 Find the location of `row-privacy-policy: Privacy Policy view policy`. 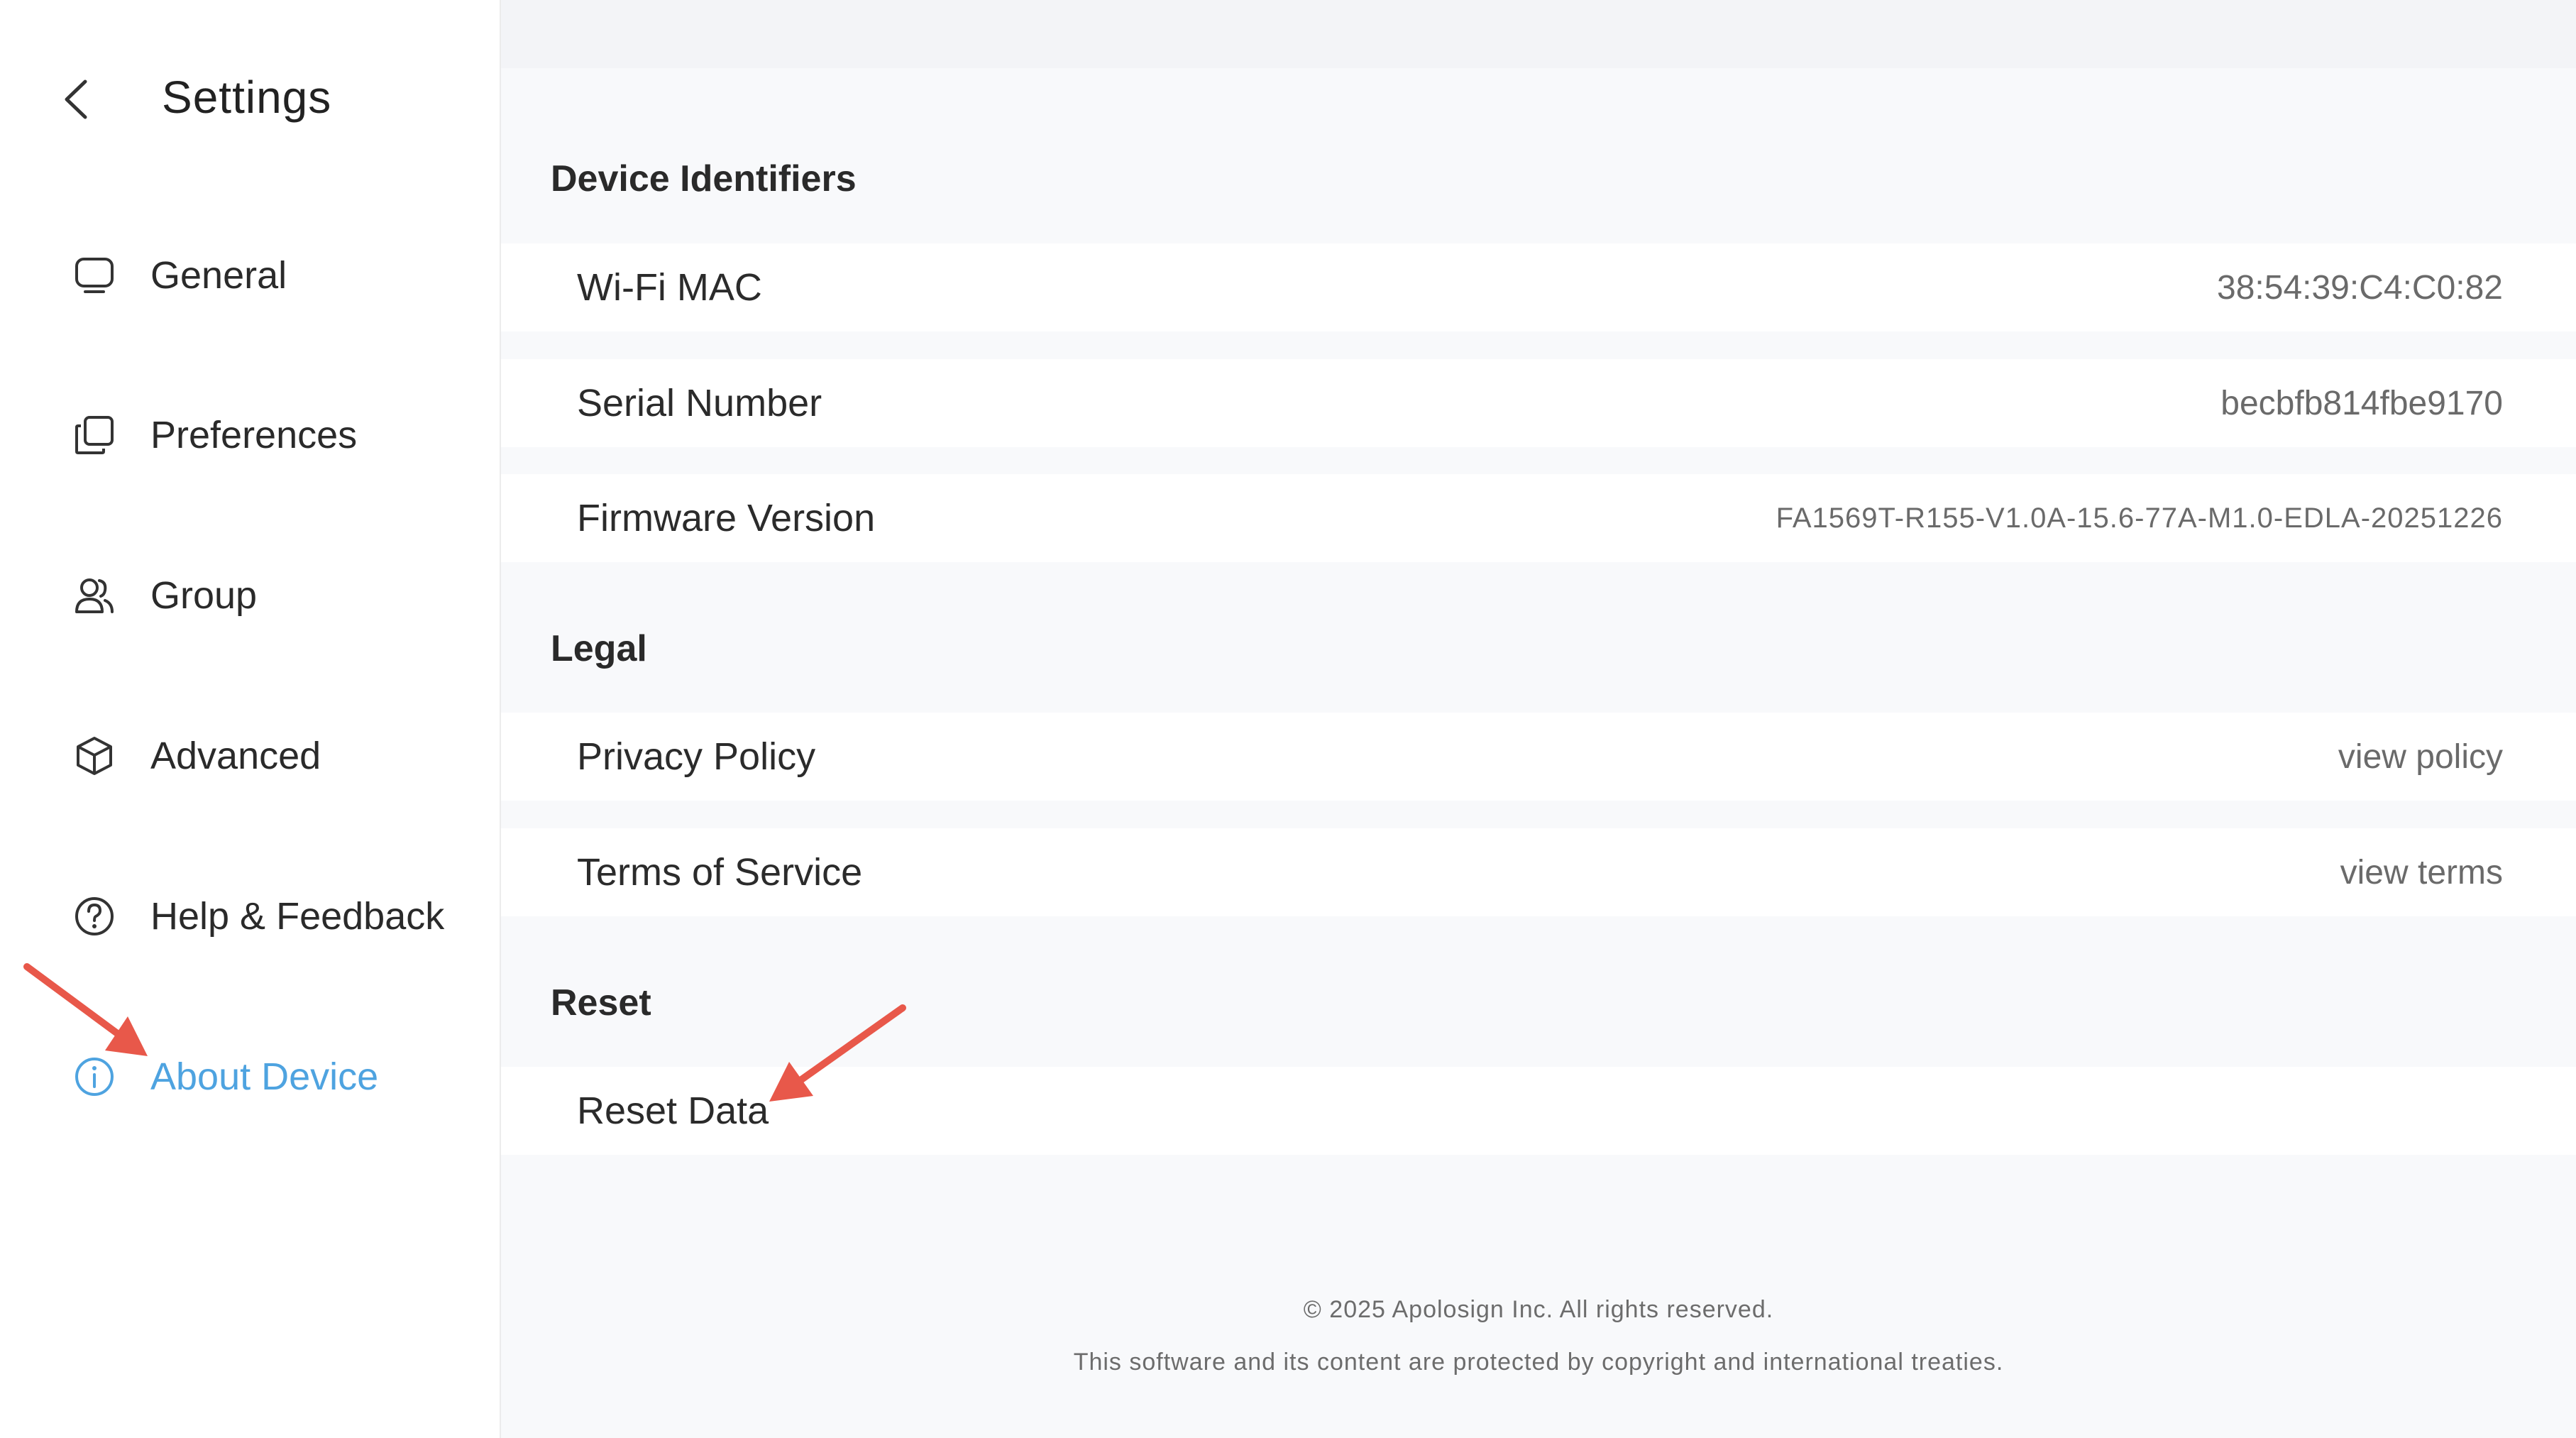

row-privacy-policy: Privacy Policy view policy is located at coordinates (1538, 757).